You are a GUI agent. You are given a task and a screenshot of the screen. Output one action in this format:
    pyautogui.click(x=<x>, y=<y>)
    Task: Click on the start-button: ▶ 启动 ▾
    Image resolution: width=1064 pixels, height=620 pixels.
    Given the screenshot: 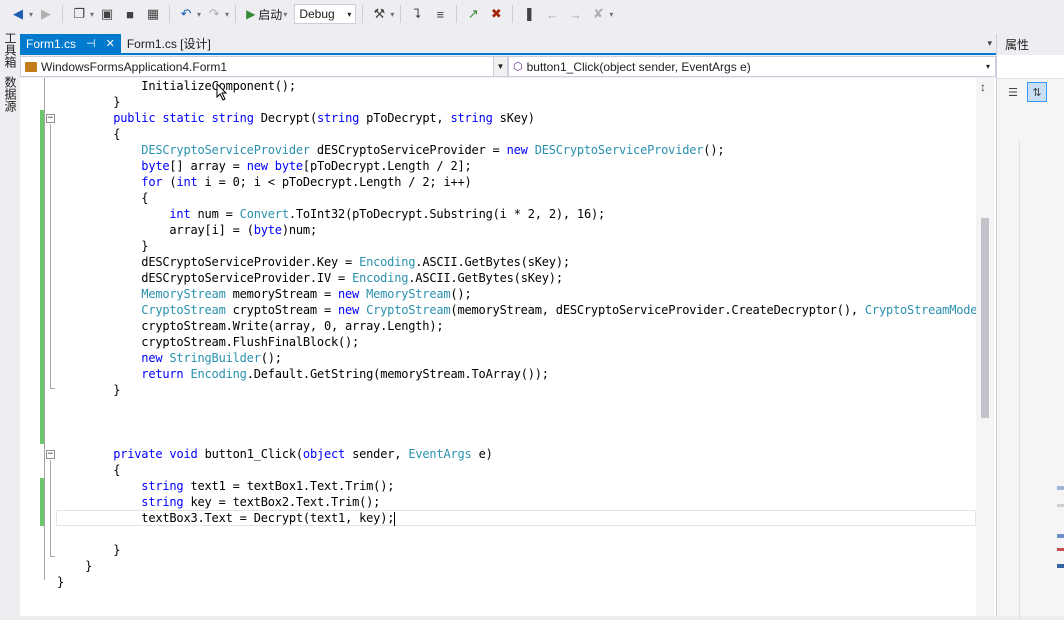 What is the action you would take?
    pyautogui.click(x=266, y=14)
    